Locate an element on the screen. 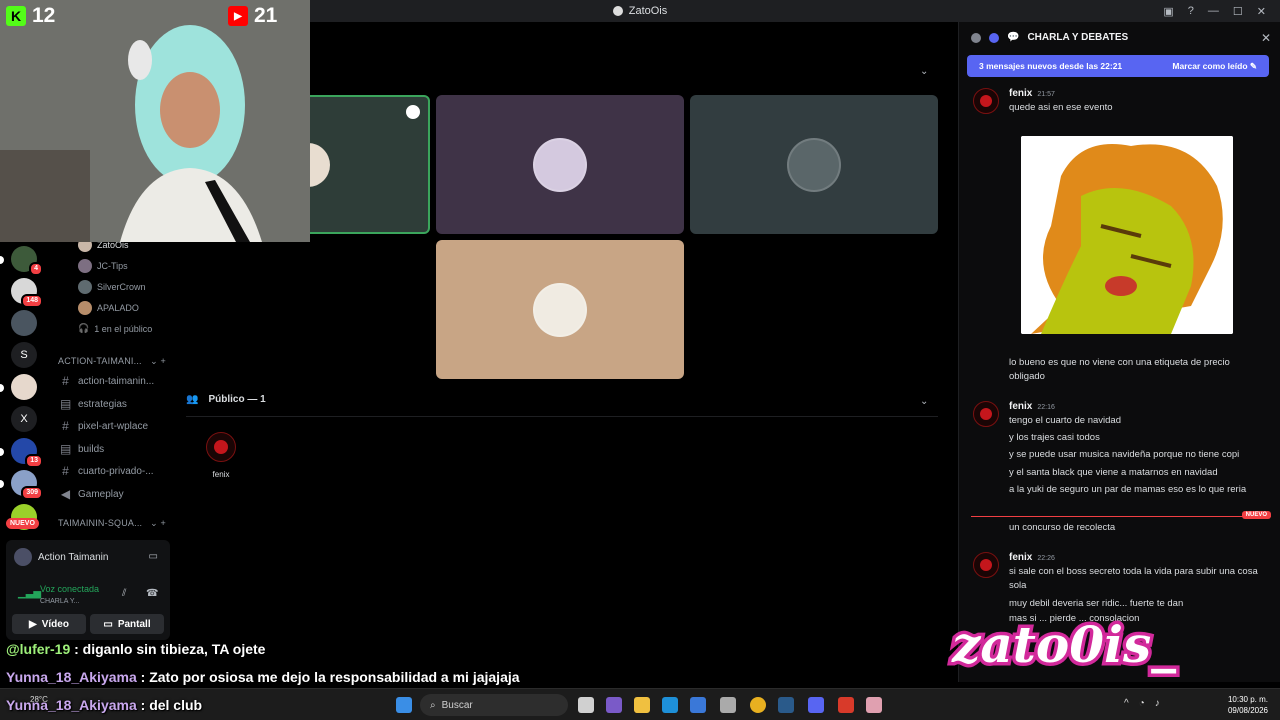  server-icon-s: S is located at coordinates (24, 355).